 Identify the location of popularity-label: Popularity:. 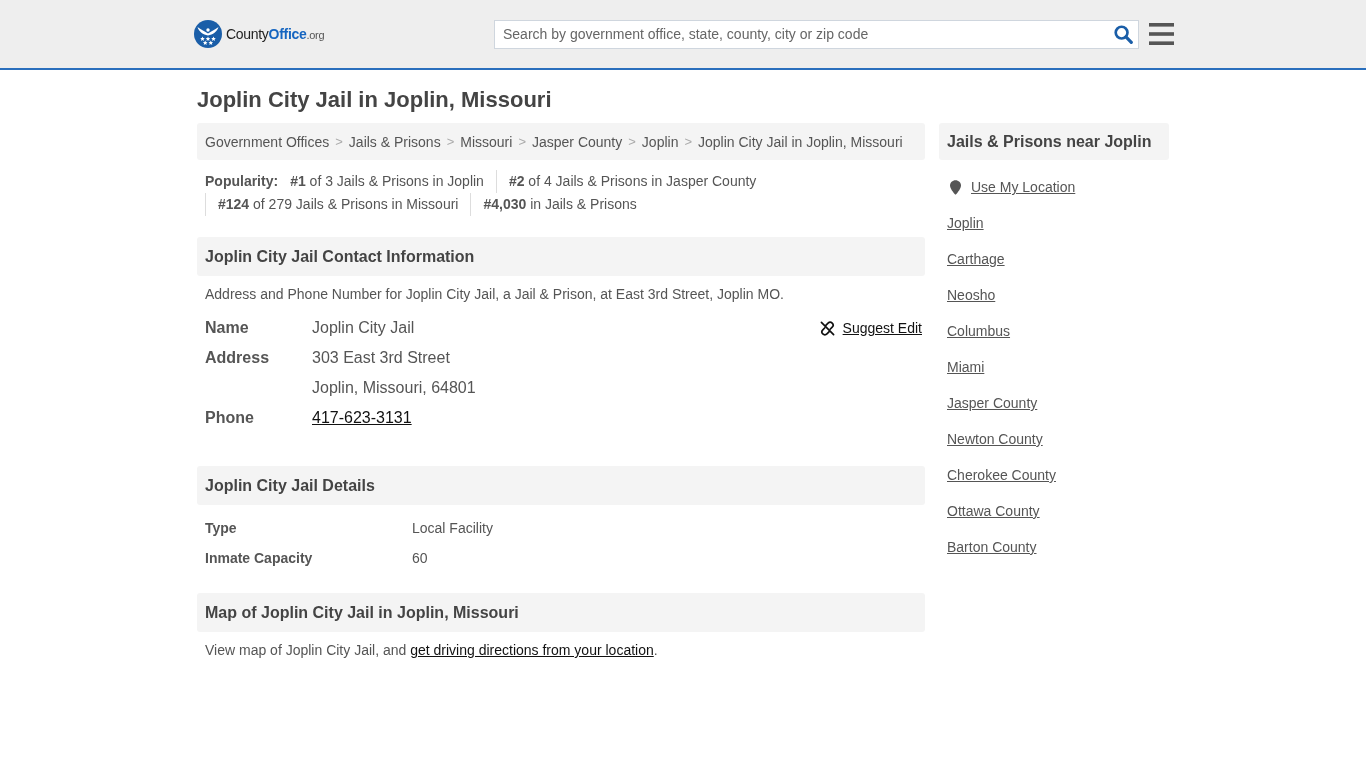
(242, 181).